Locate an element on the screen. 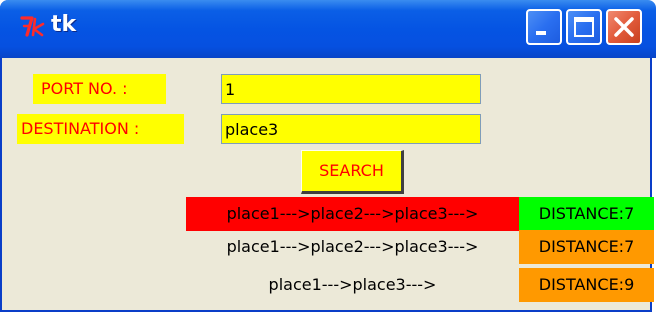 Image resolution: width=656 pixels, height=318 pixels. close-icon is located at coordinates (624, 27).